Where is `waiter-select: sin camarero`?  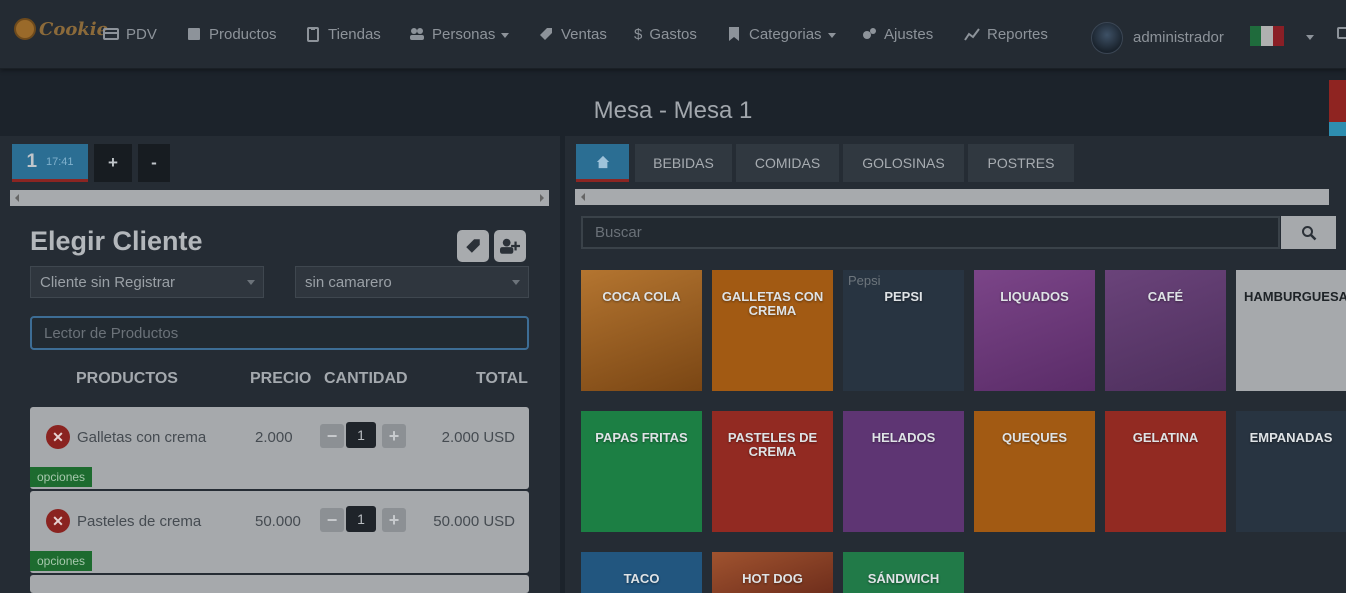
waiter-select: sin camarero is located at coordinates (412, 282).